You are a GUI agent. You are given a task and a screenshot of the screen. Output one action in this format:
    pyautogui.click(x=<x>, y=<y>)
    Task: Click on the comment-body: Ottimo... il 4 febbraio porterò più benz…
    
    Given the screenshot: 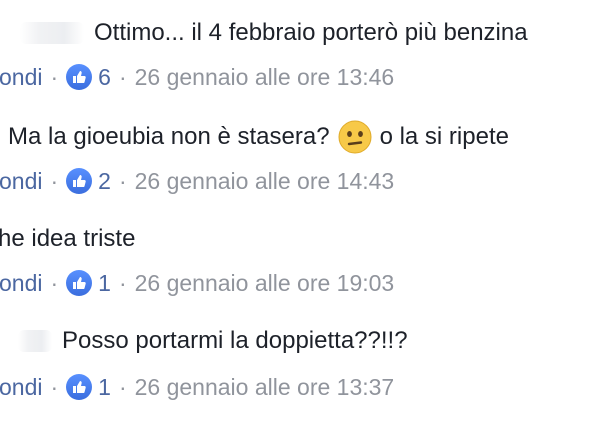 What is the action you would take?
    pyautogui.click(x=274, y=33)
    